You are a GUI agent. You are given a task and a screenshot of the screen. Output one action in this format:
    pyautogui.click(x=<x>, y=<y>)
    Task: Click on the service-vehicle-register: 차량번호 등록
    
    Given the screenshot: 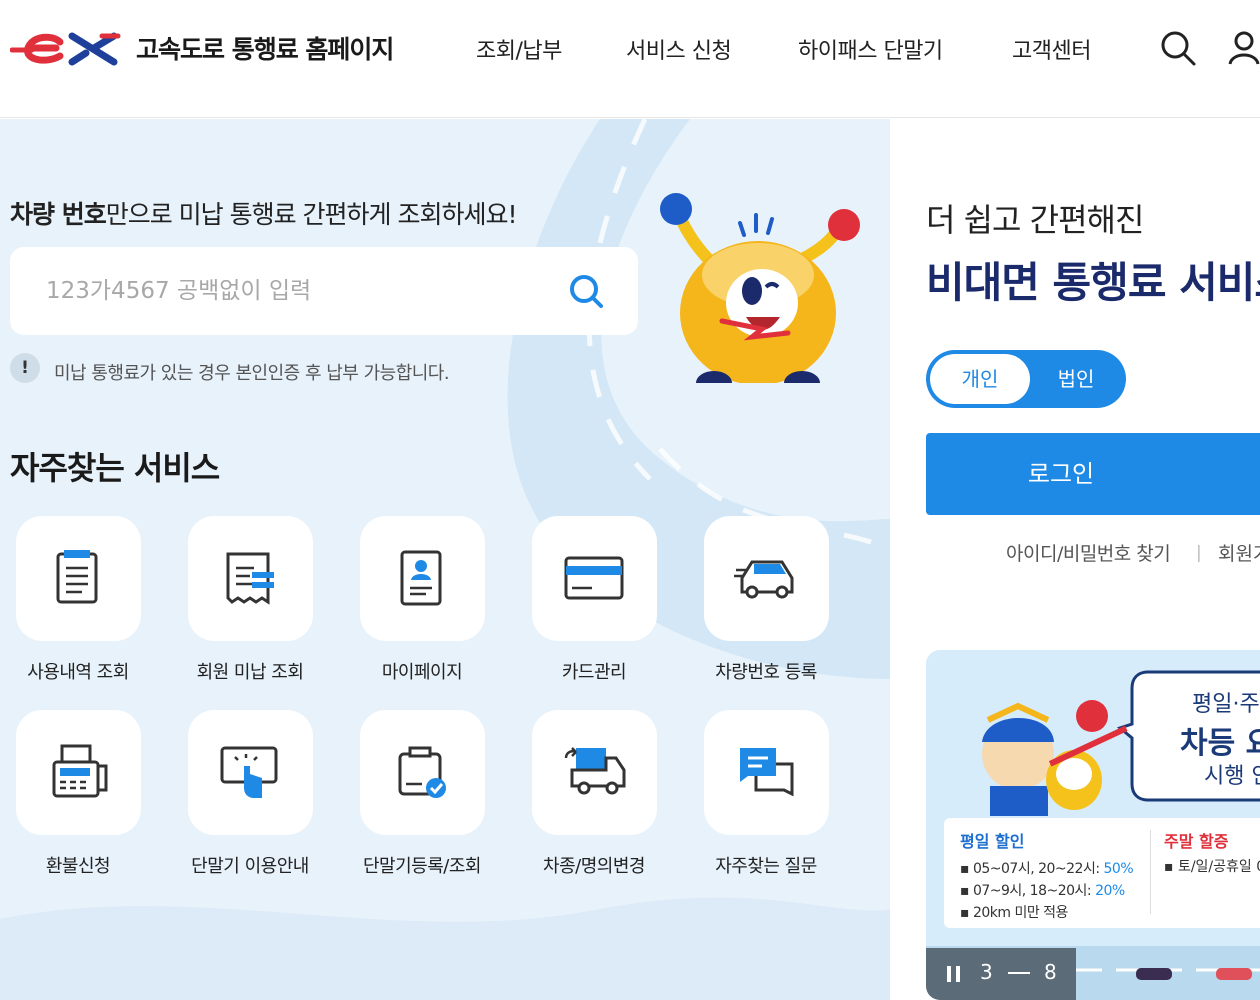 What is the action you would take?
    pyautogui.click(x=768, y=611)
    